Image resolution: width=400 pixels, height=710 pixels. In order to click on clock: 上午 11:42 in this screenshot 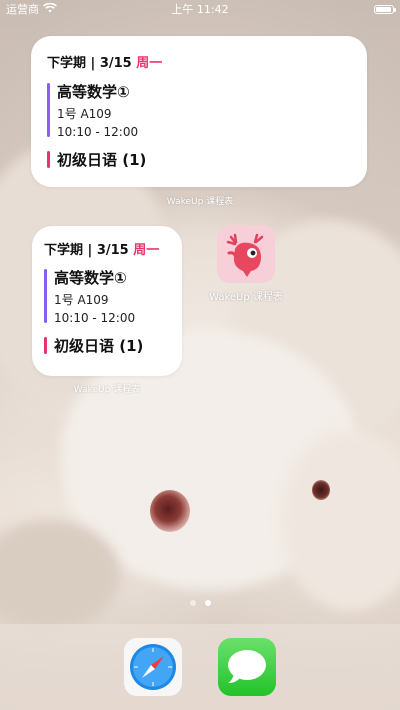, I will do `click(200, 9)`.